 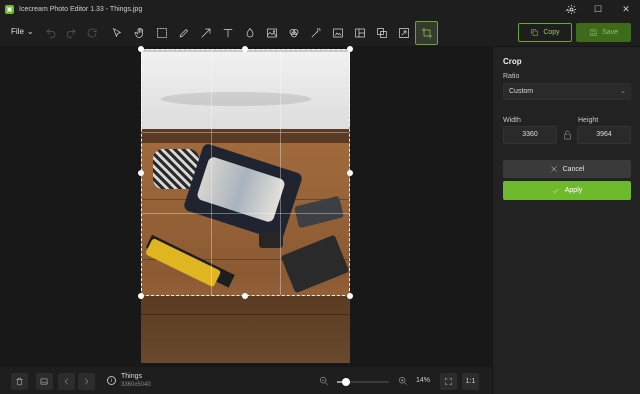 I want to click on text-icon, so click(x=228, y=33).